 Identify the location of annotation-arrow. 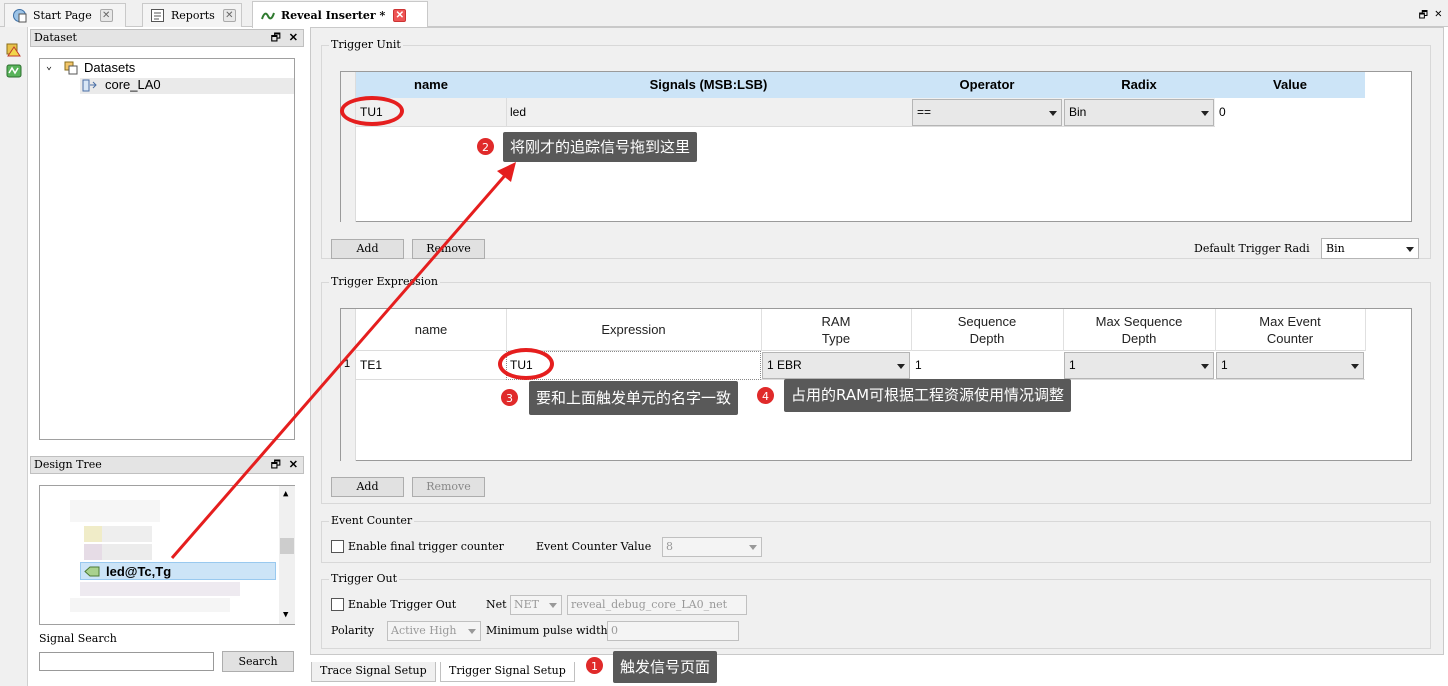
(343, 360).